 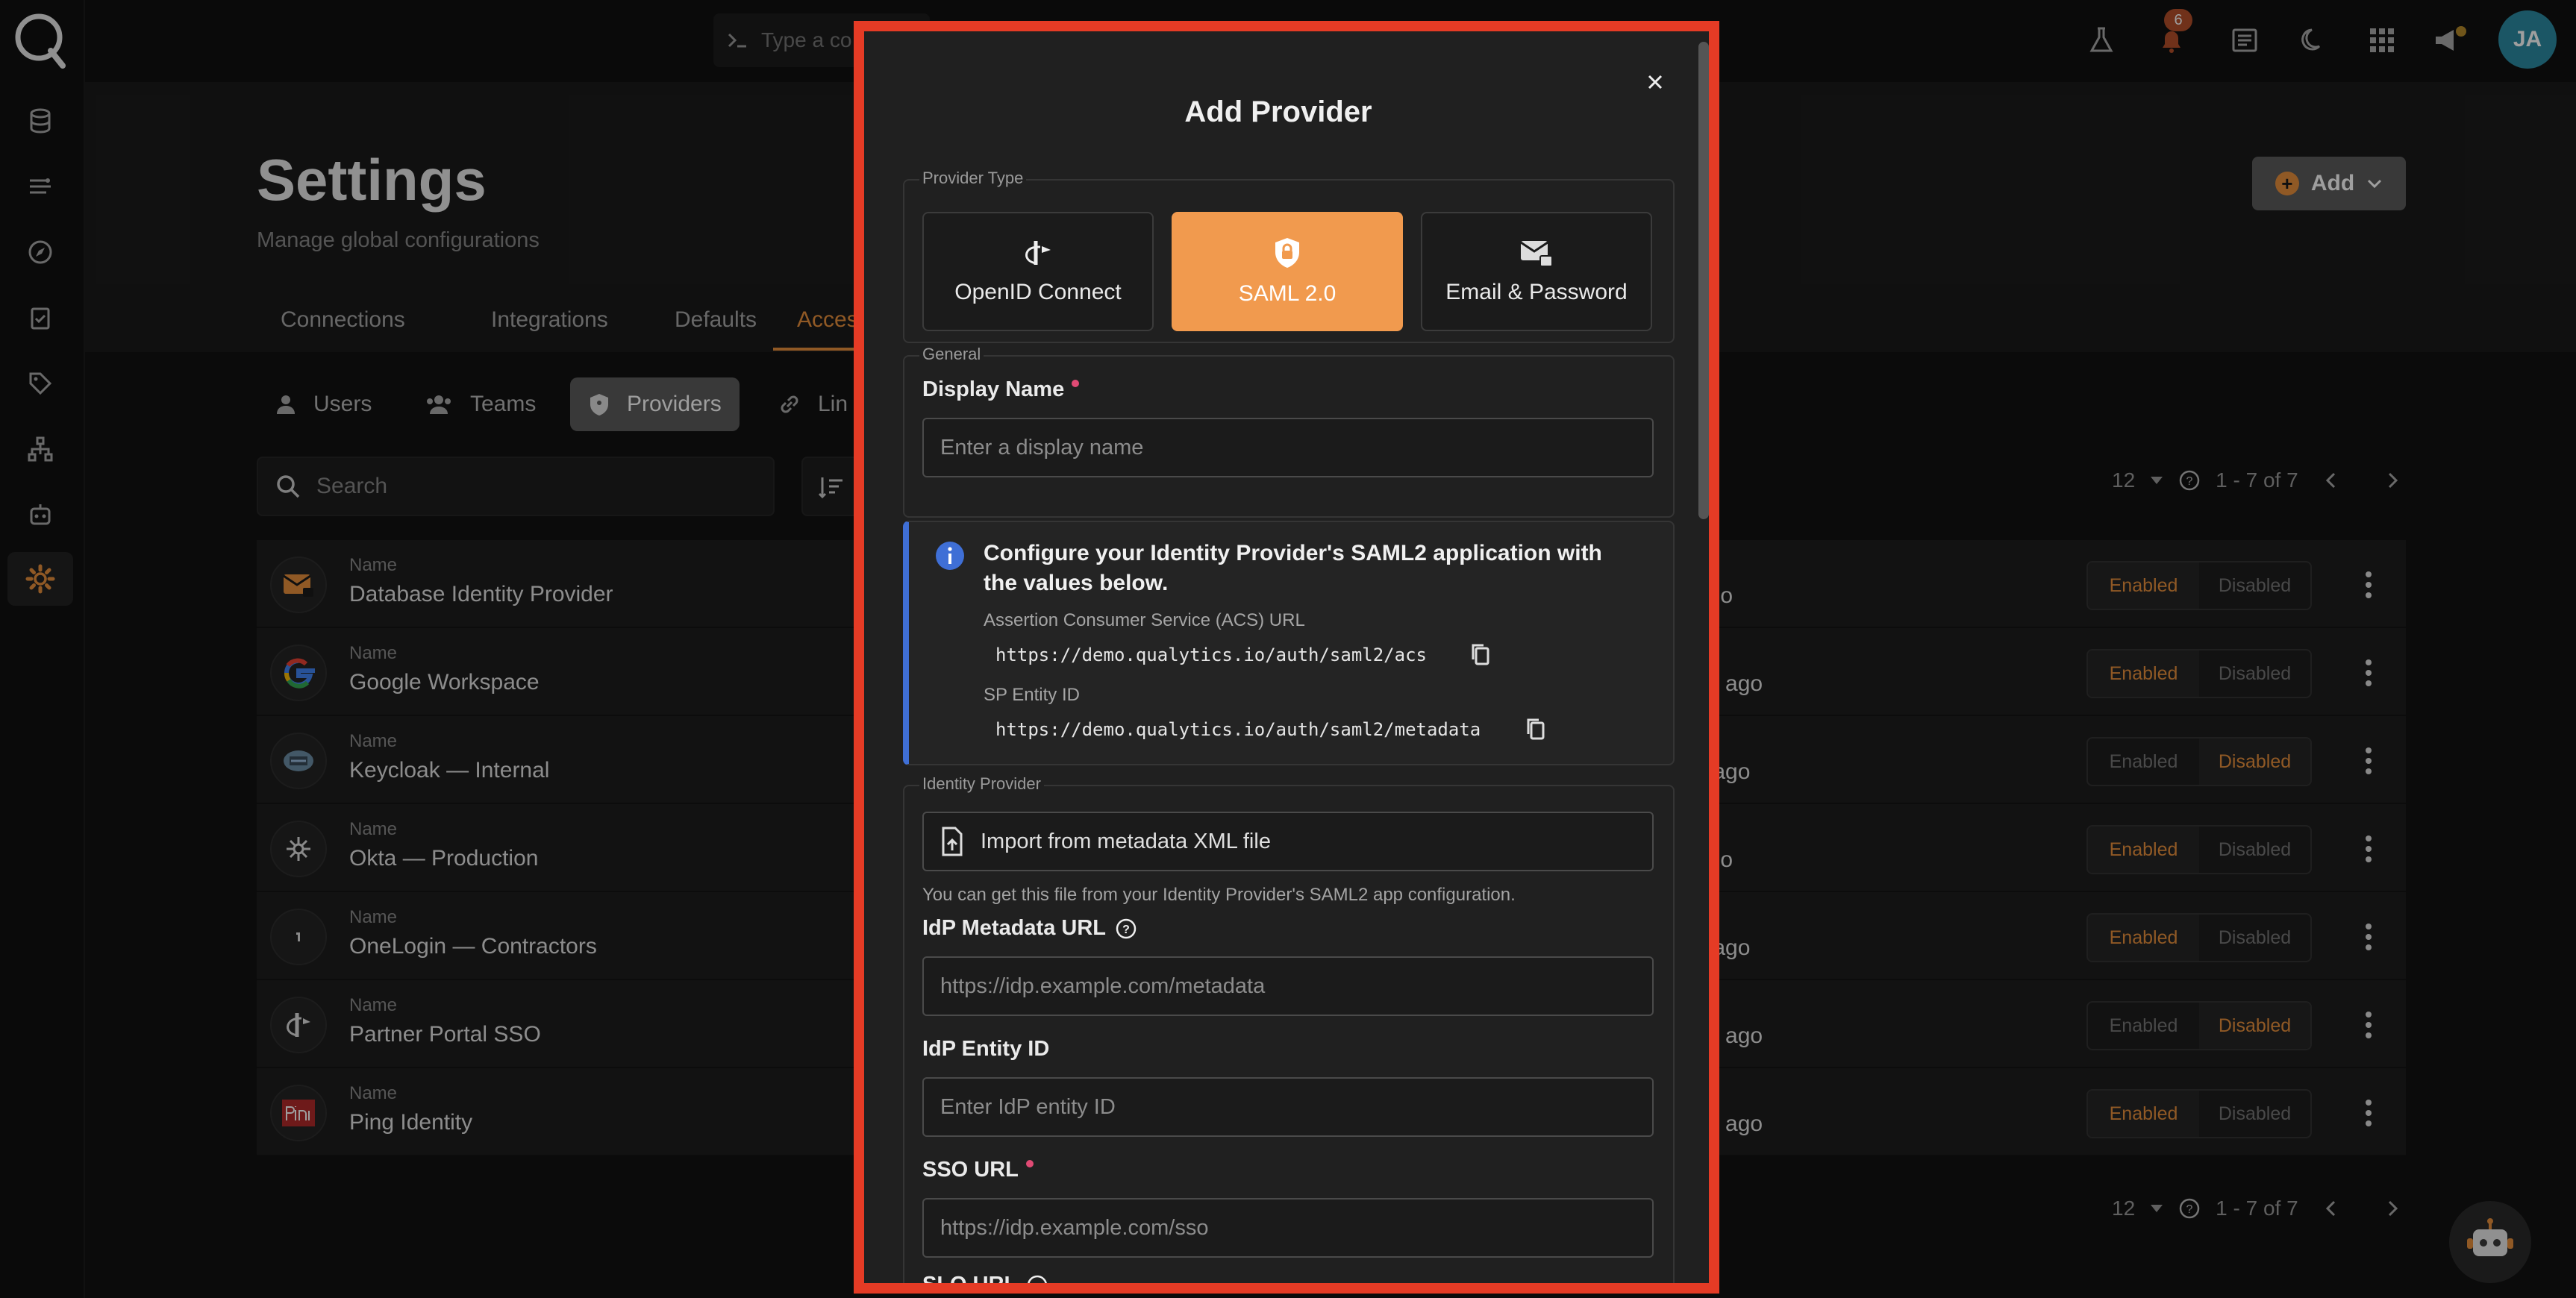 I want to click on display-name-field: Enter a display name, so click(x=1288, y=448).